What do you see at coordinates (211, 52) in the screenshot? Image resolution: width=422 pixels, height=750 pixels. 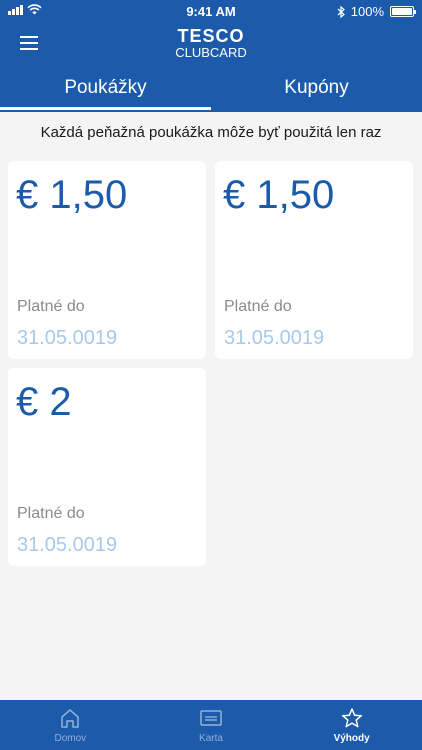 I see `logo-clubcard: CLUBCARD` at bounding box center [211, 52].